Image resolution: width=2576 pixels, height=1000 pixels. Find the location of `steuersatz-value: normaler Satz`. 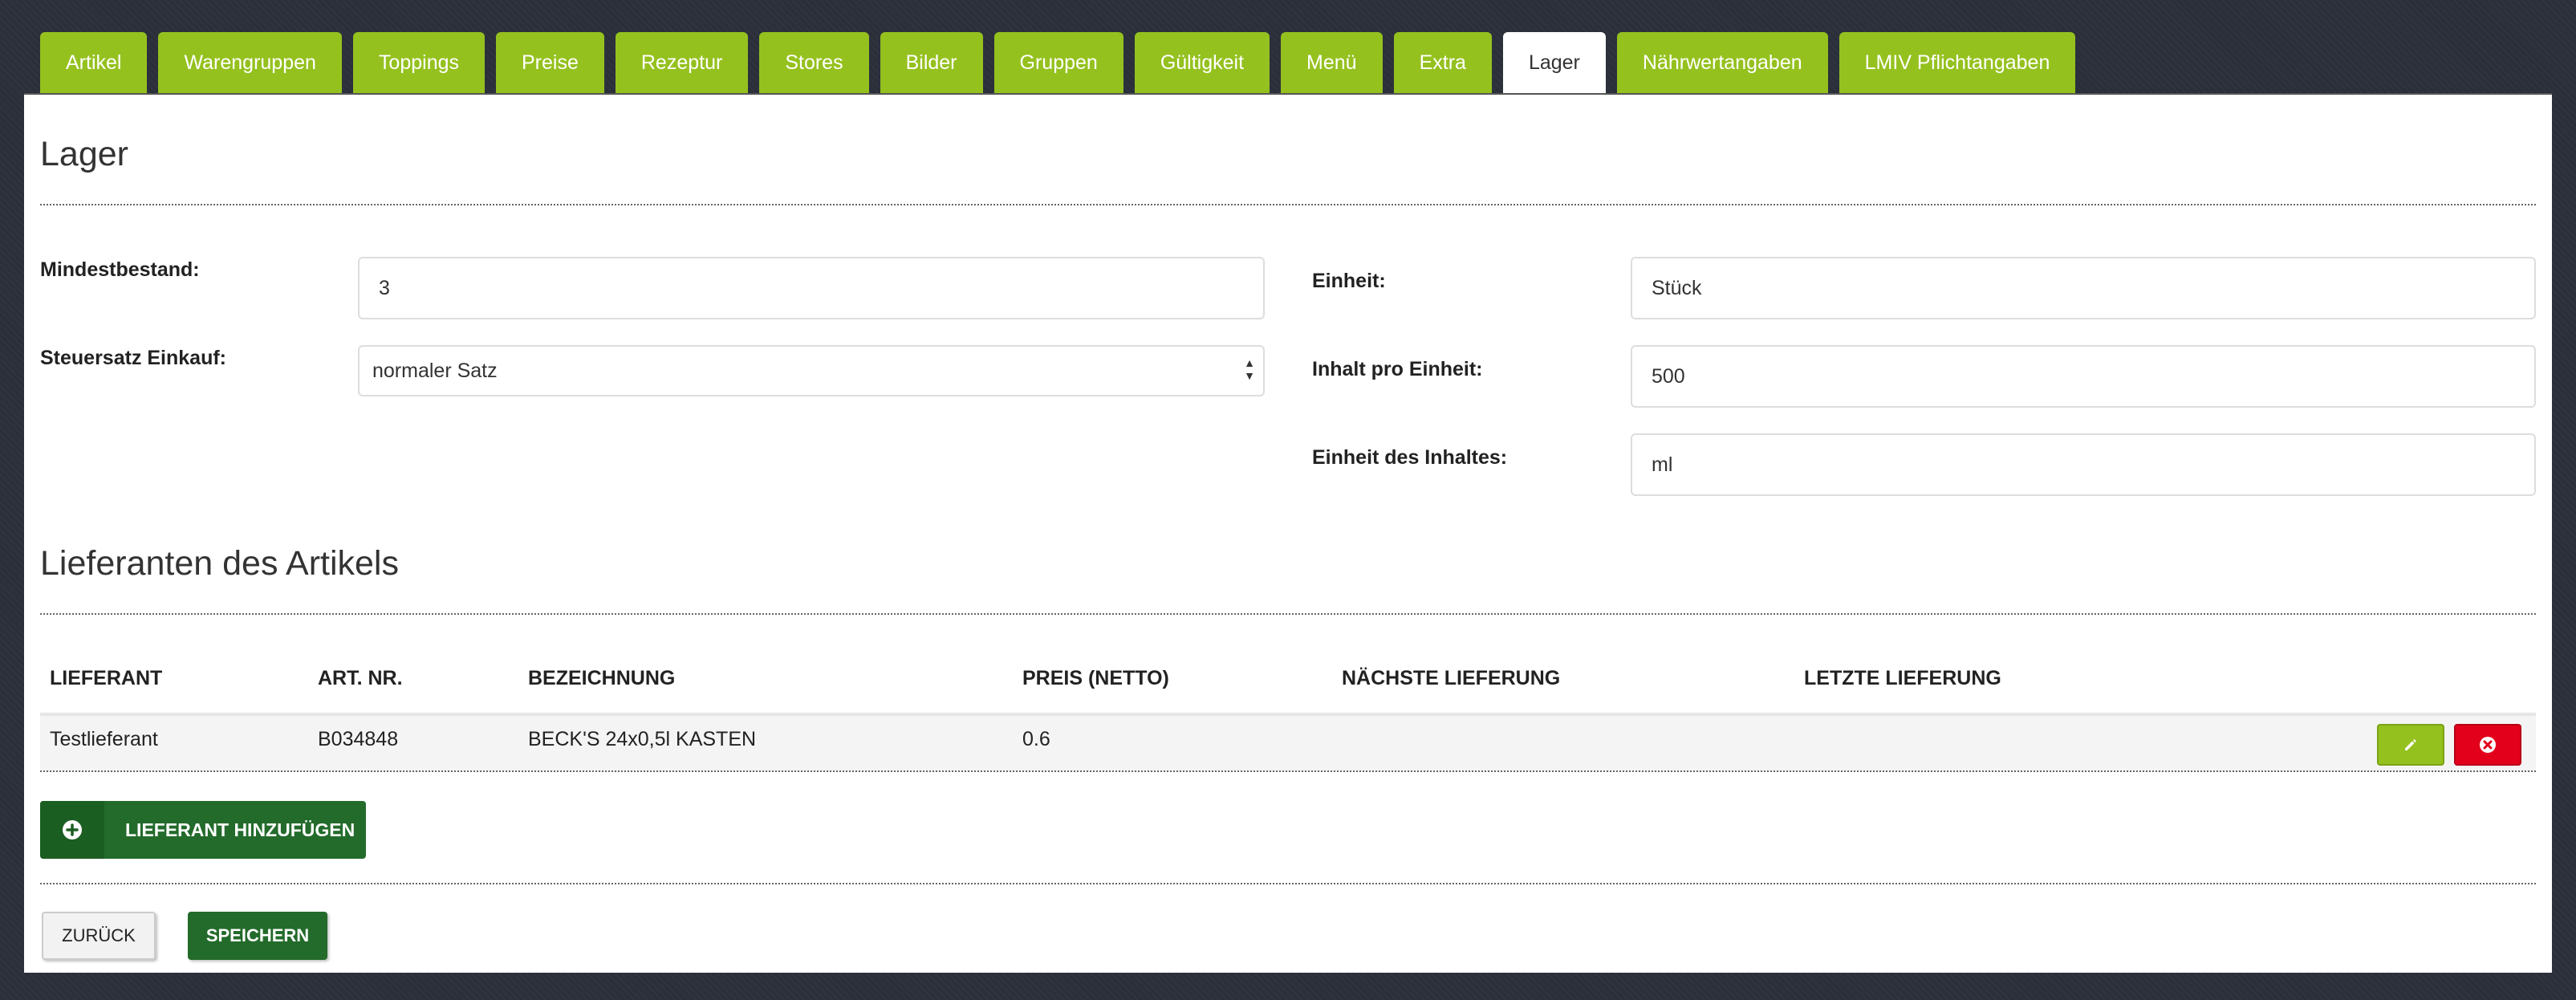

steuersatz-value: normaler Satz is located at coordinates (435, 371).